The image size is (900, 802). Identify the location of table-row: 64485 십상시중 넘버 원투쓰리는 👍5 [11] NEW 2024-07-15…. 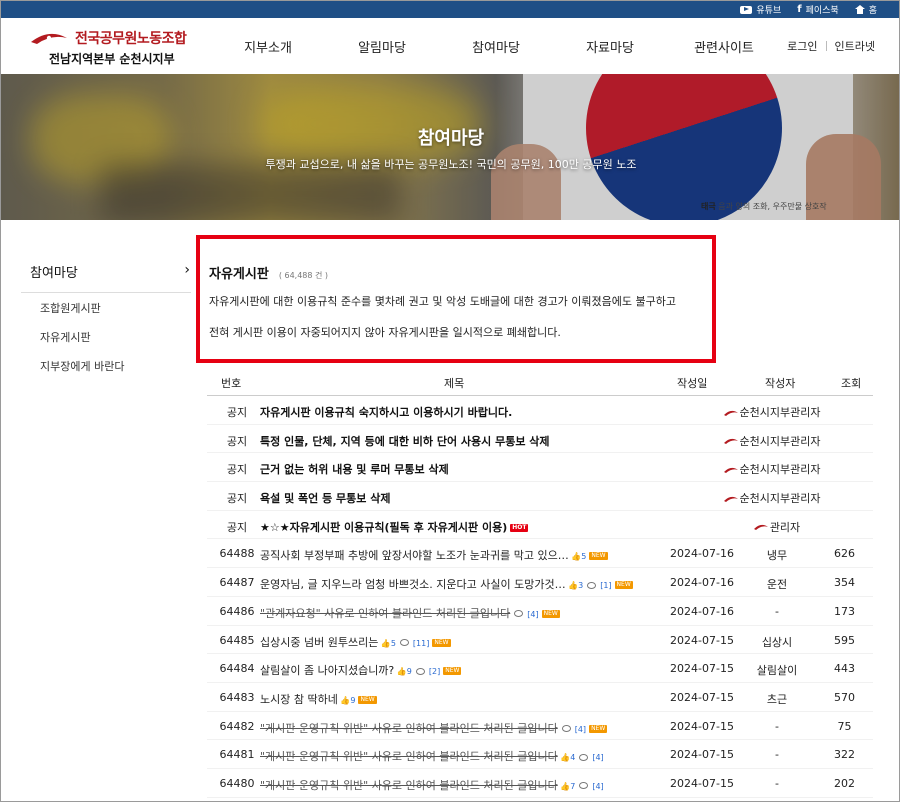
(540, 640).